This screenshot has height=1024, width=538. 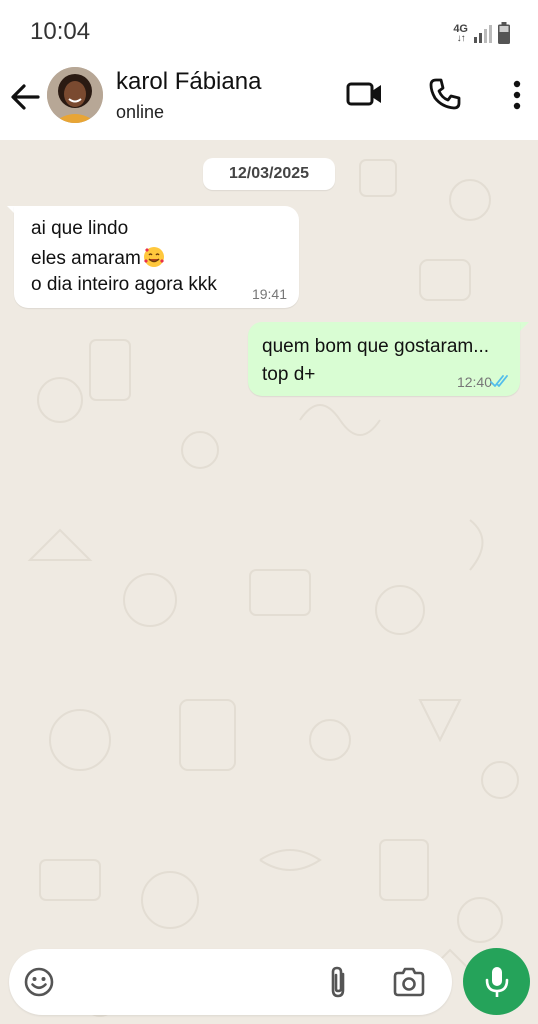 I want to click on message-text-line: eles amaram, so click(x=98, y=258).